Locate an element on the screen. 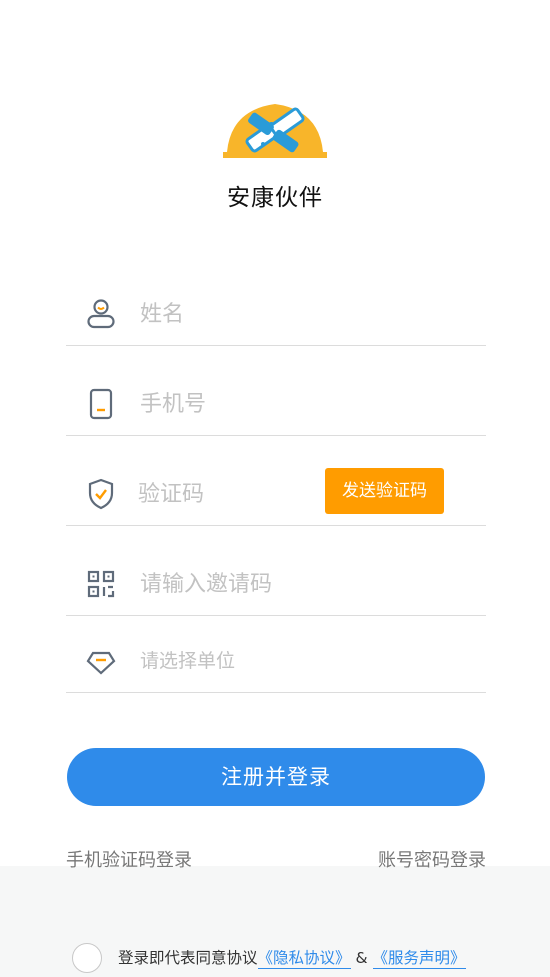 This screenshot has width=550, height=977. code-input is located at coordinates (223, 494).